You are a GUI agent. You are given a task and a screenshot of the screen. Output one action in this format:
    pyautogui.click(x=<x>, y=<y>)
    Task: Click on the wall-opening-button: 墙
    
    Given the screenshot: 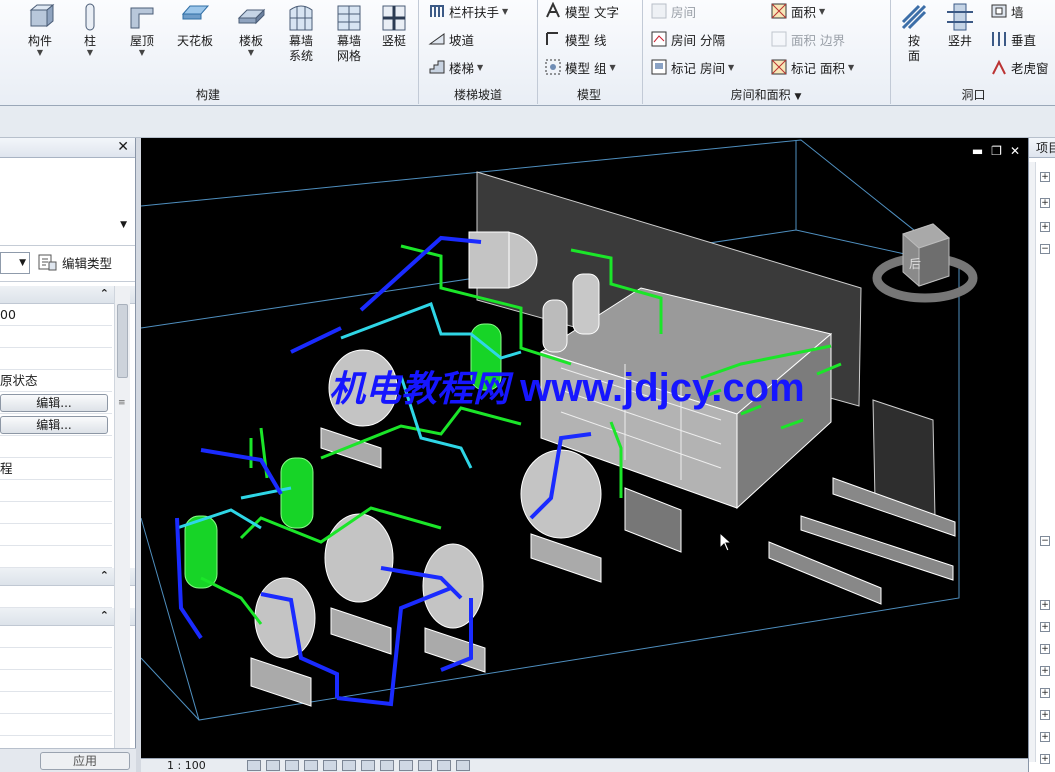 What is the action you would take?
    pyautogui.click(x=1007, y=11)
    